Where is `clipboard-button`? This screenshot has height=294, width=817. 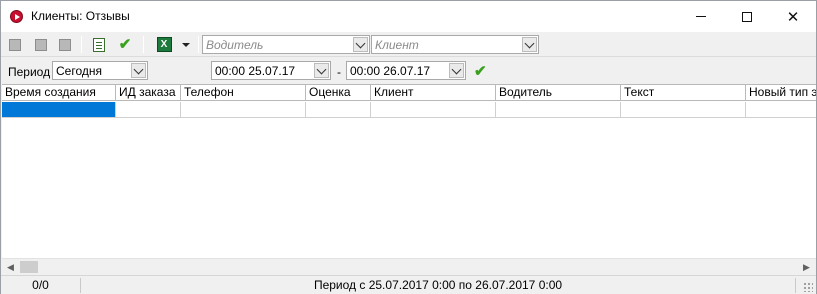 clipboard-button is located at coordinates (99, 44).